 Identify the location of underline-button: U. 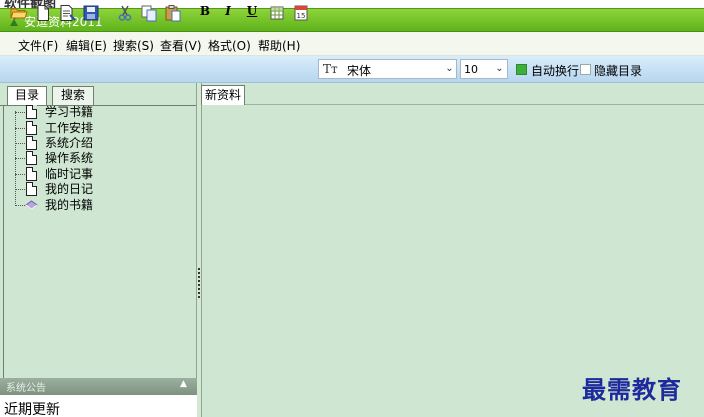
(252, 13).